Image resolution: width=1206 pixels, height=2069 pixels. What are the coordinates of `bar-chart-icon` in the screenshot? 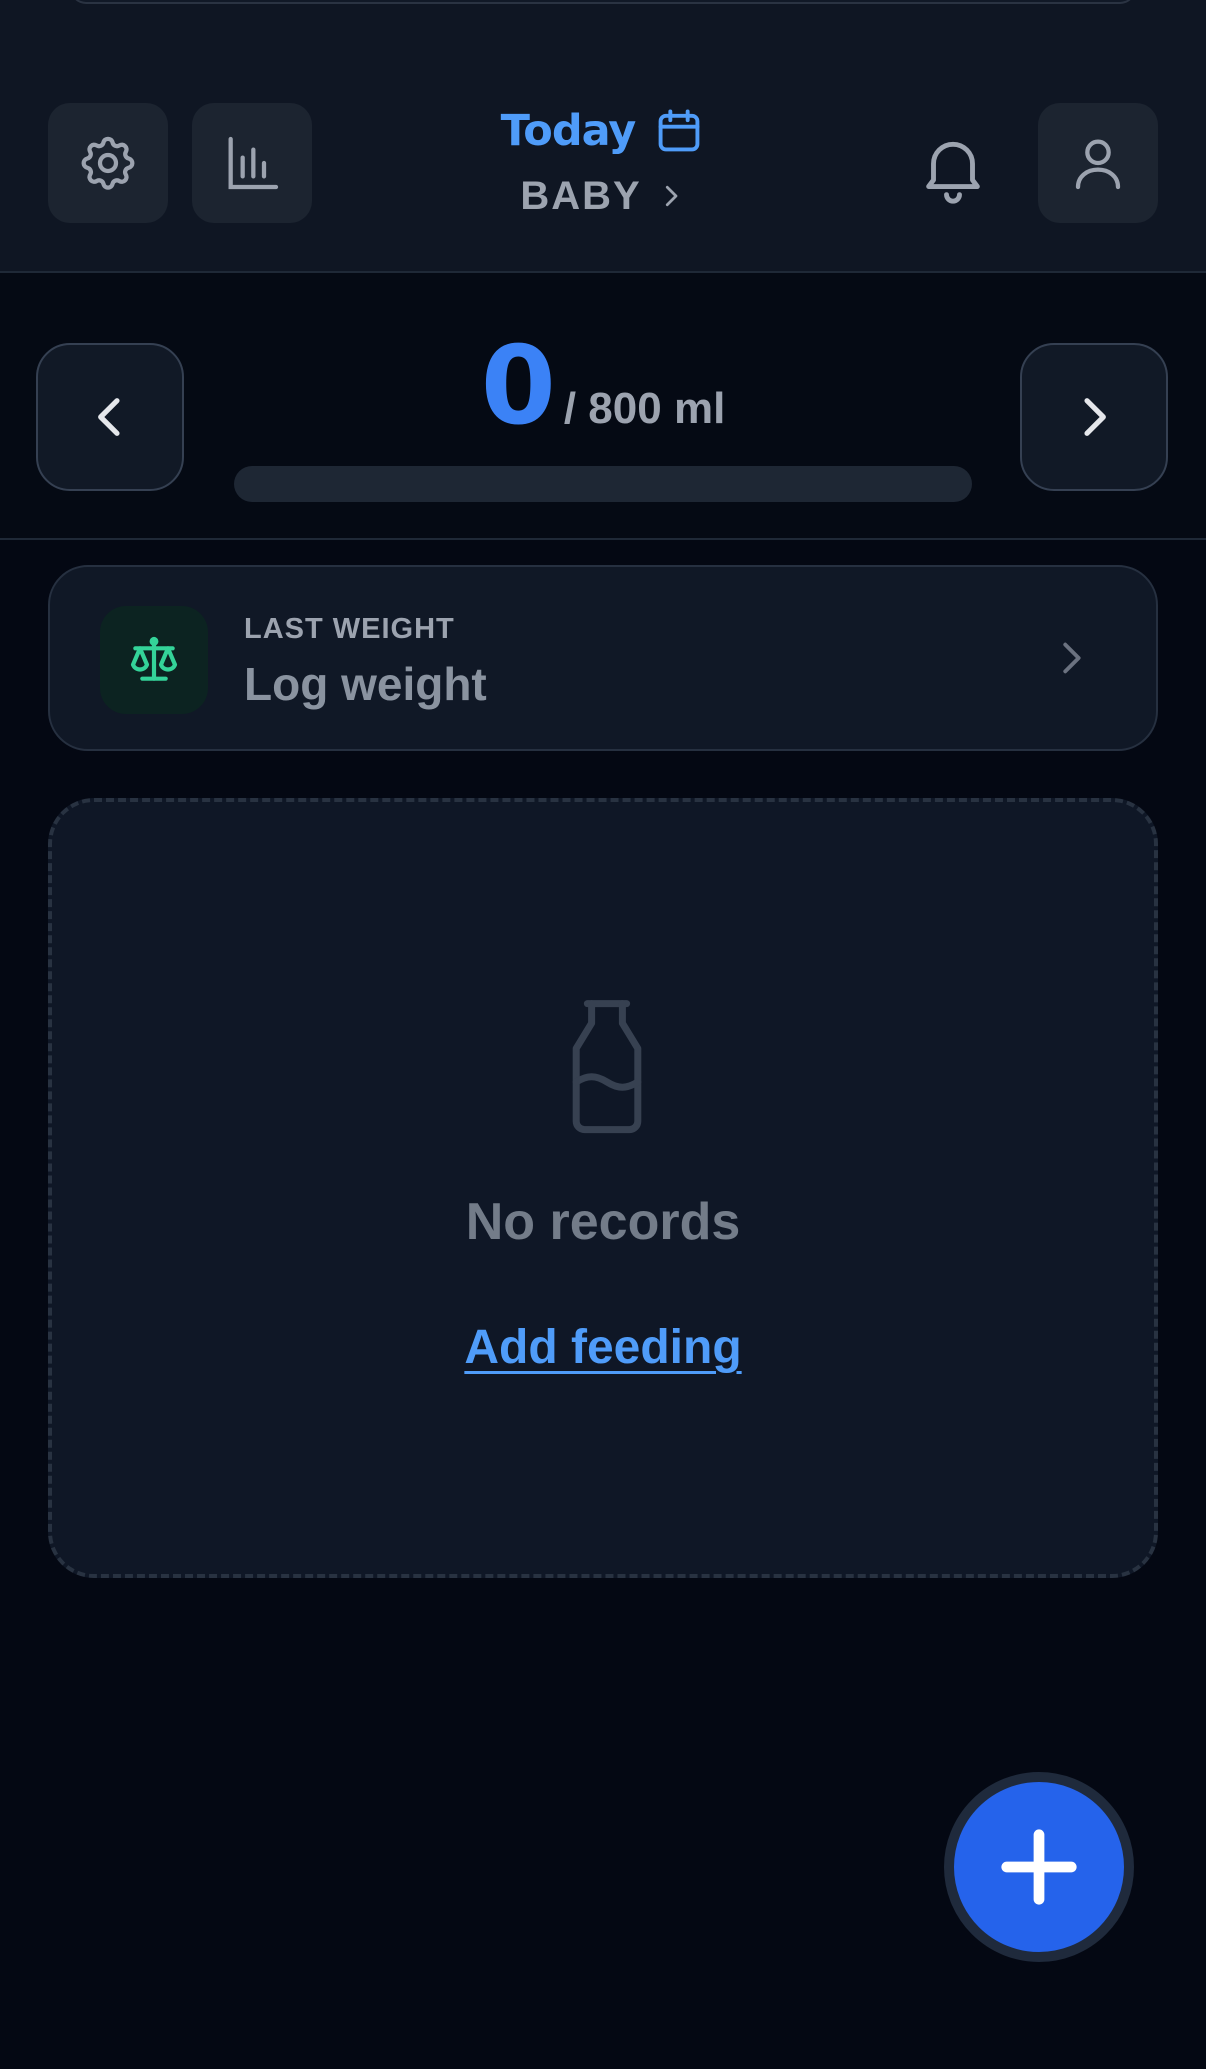 It's located at (253, 163).